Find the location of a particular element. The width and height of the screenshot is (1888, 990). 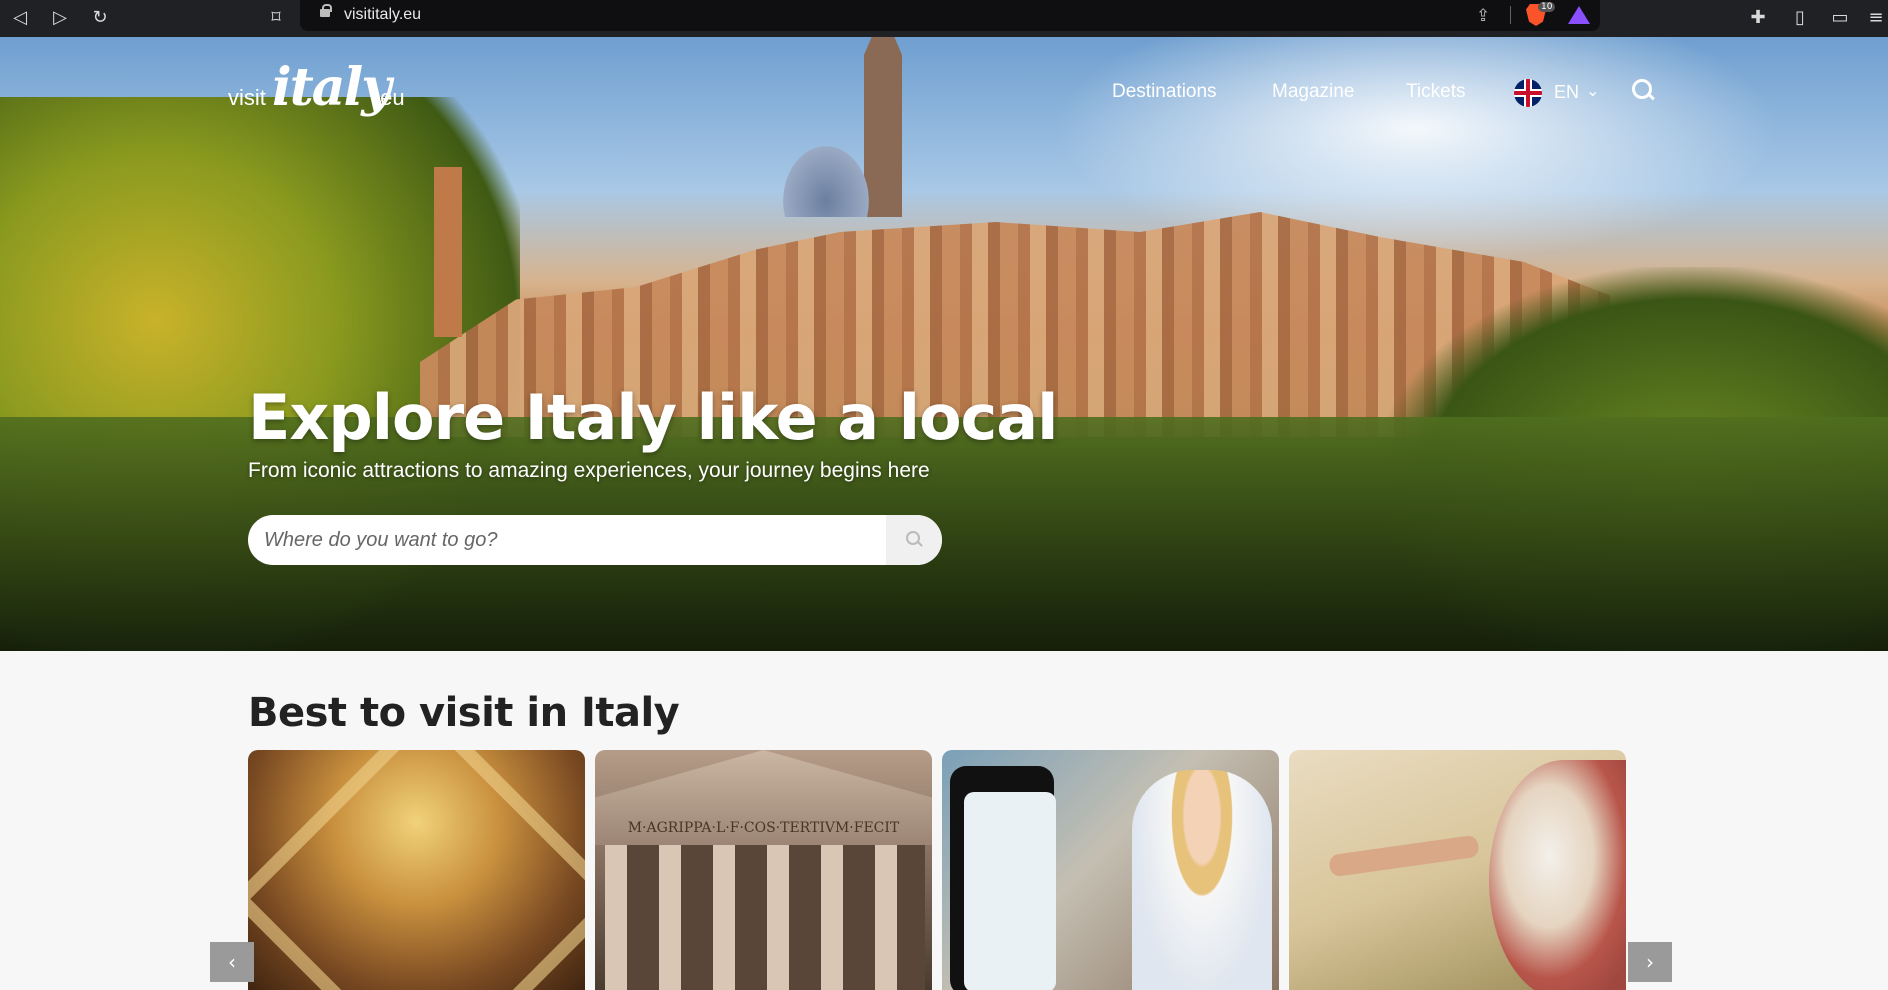

language-selector: EN ⌄ is located at coordinates (1574, 94).